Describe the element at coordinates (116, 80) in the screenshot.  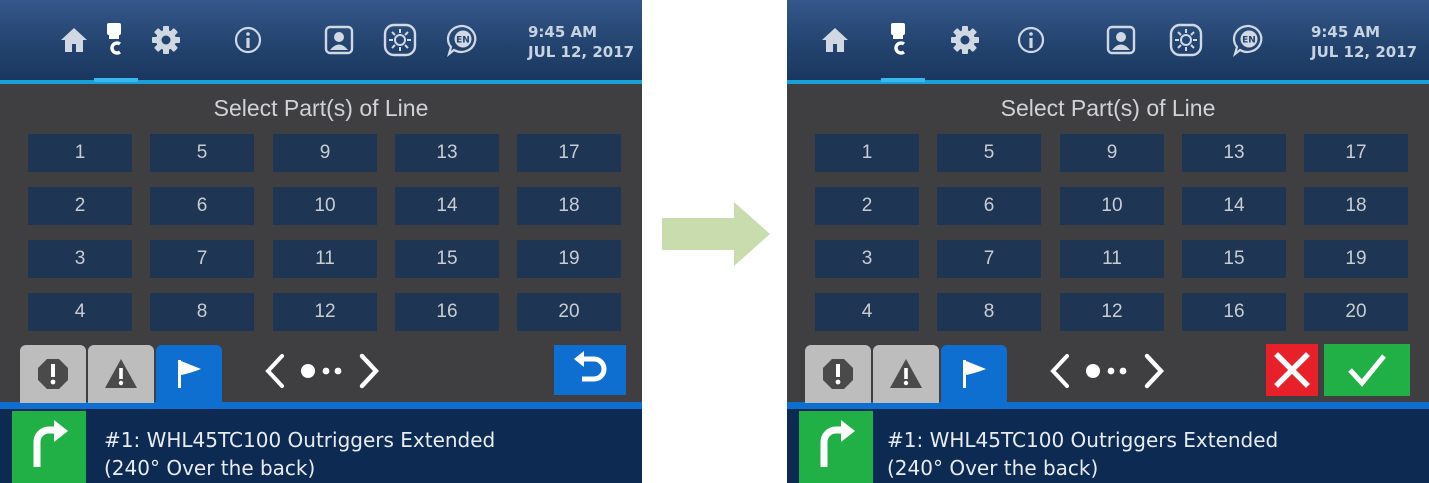
I see `active-tab-indicator` at that location.